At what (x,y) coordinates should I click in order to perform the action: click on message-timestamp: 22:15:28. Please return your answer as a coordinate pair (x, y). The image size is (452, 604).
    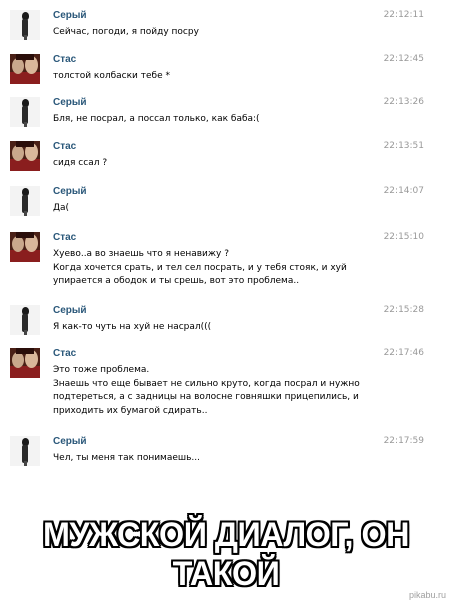
    Looking at the image, I should click on (403, 310).